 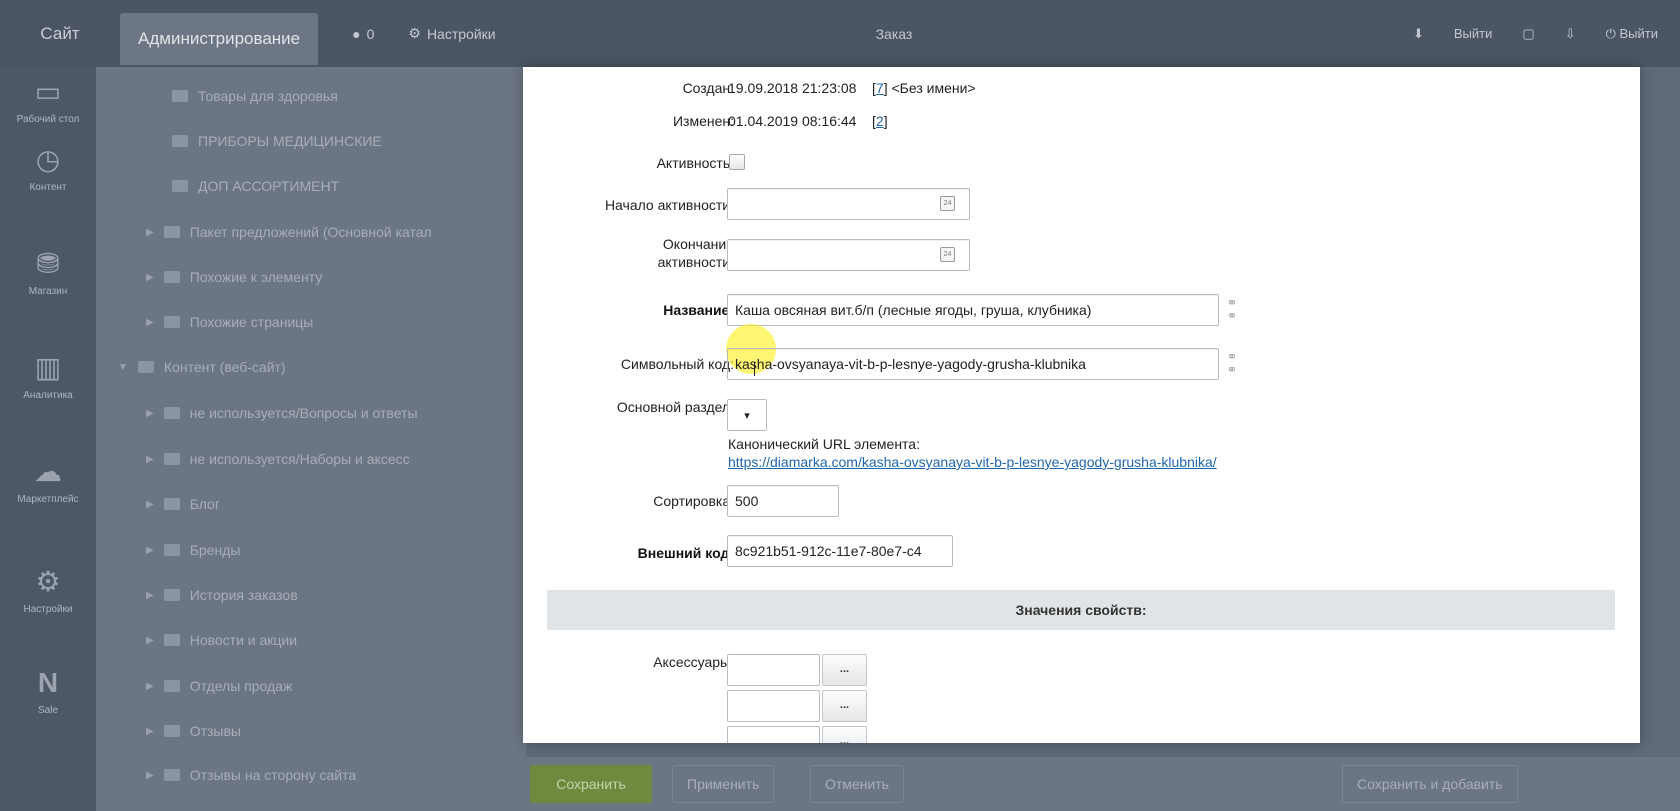 I want to click on rail-settings: ⚙ Настройки, so click(x=48, y=590).